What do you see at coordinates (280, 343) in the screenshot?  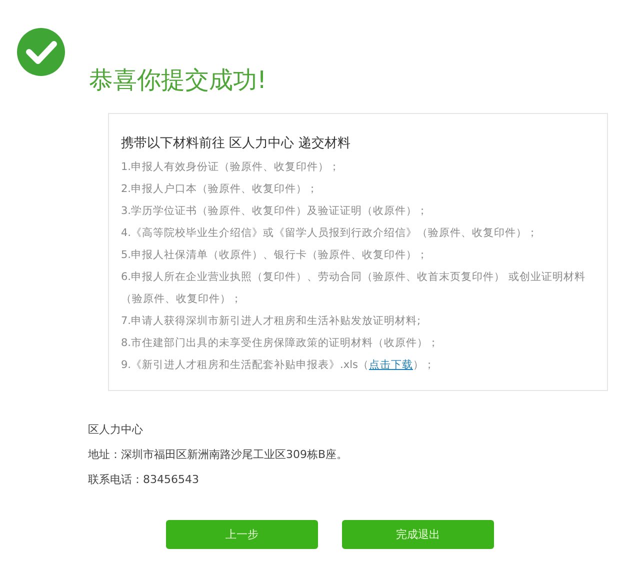 I see `material-item: 8.市住建部门出具的未享受住房保障政策的证明材料（收原件）；` at bounding box center [280, 343].